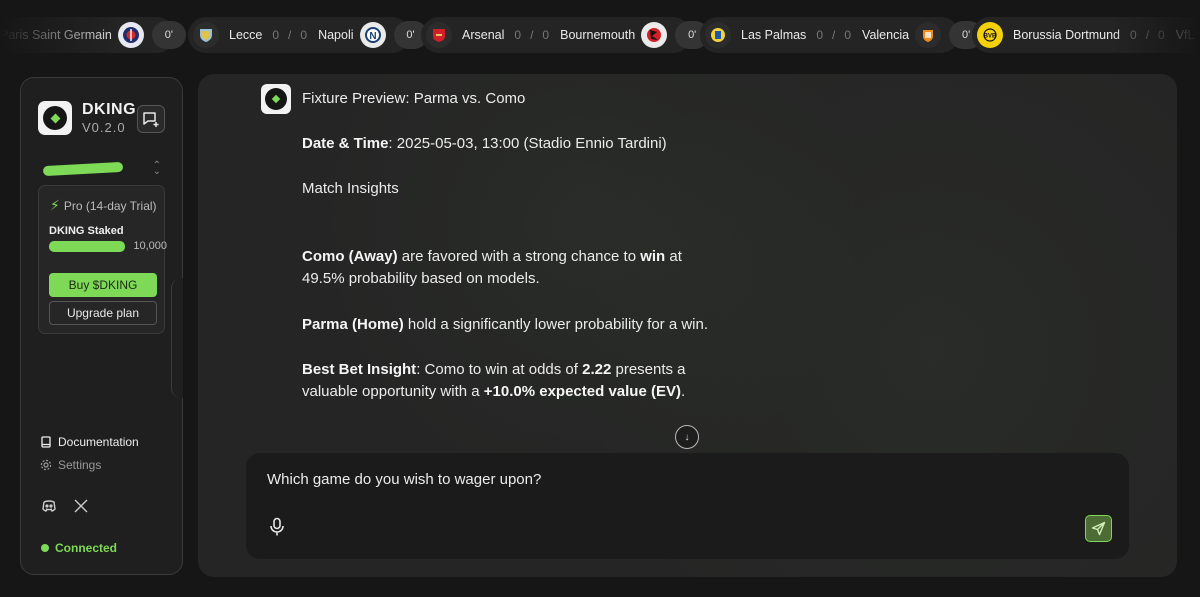  I want to click on away-team: Valencia, so click(886, 35).